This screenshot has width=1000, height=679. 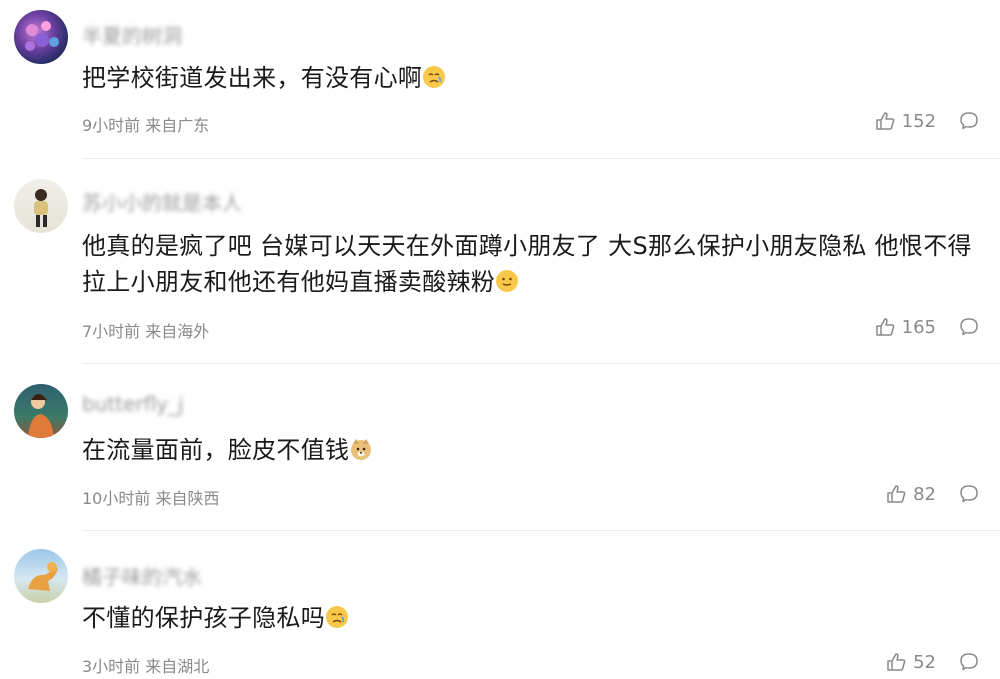 I want to click on like-button: 165, so click(x=905, y=327).